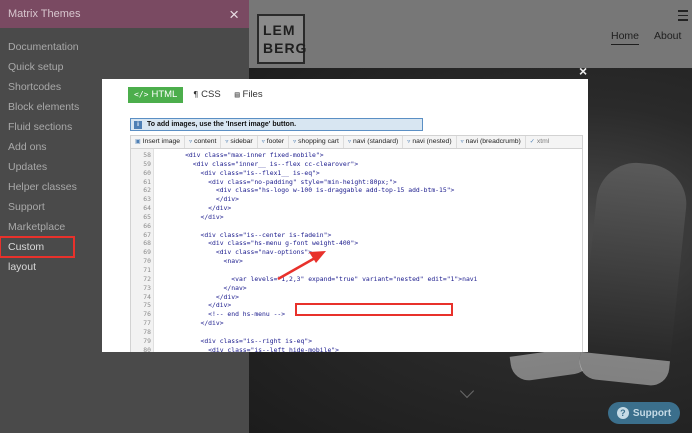 Image resolution: width=692 pixels, height=433 pixels. Describe the element at coordinates (234, 14) in the screenshot. I see `sidebar-close-icon: ×` at that location.